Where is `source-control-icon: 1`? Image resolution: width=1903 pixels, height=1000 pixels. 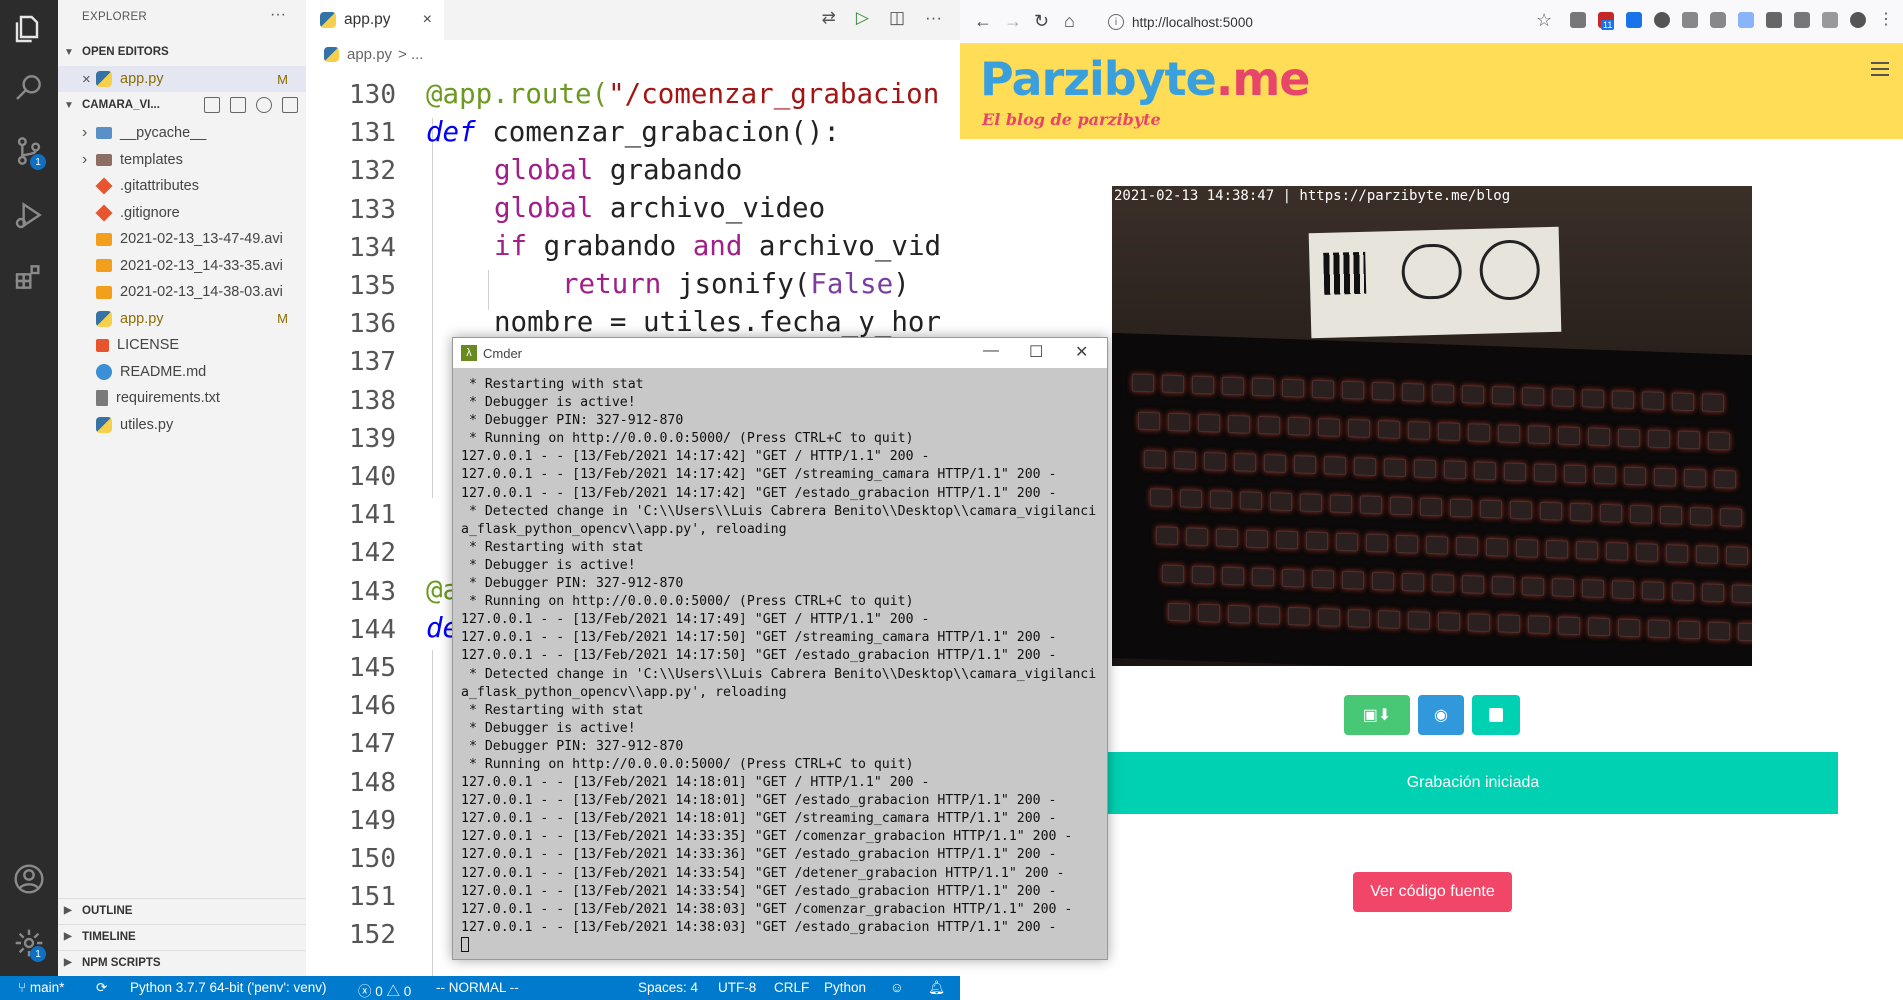
source-control-icon: 1 is located at coordinates (29, 151).